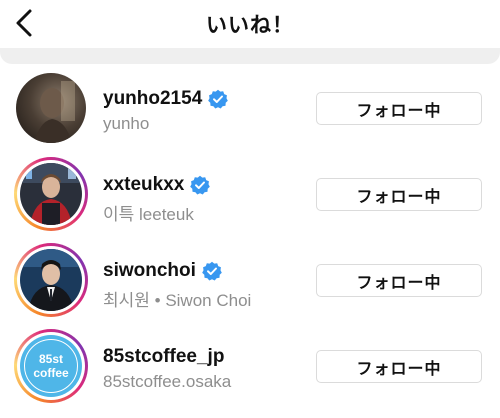 Image resolution: width=500 pixels, height=418 pixels. I want to click on search-bar-bottom, so click(250, 56).